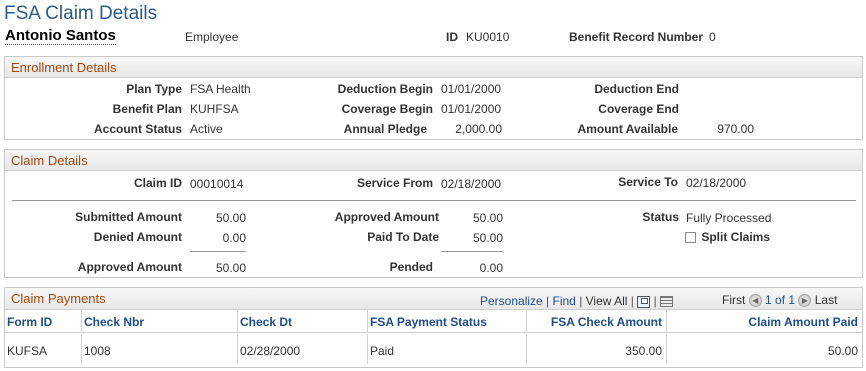 The height and width of the screenshot is (371, 866). Describe the element at coordinates (385, 89) in the screenshot. I see `deduction-begin-label: Deduction Begin` at that location.